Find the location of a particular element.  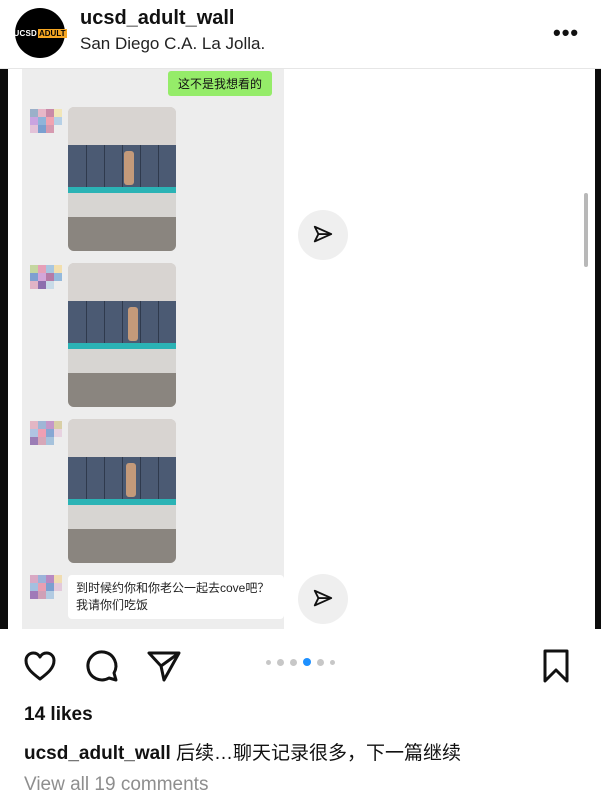

caption-username: ucsd_adult_wall is located at coordinates (97, 753).